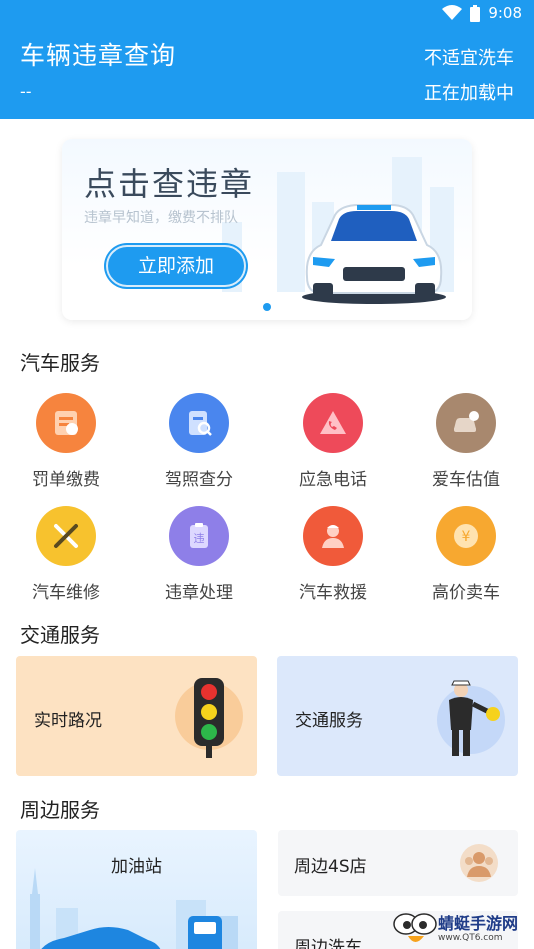  What do you see at coordinates (68, 721) in the screenshot?
I see `realtime-traffic-label: 实时路况` at bounding box center [68, 721].